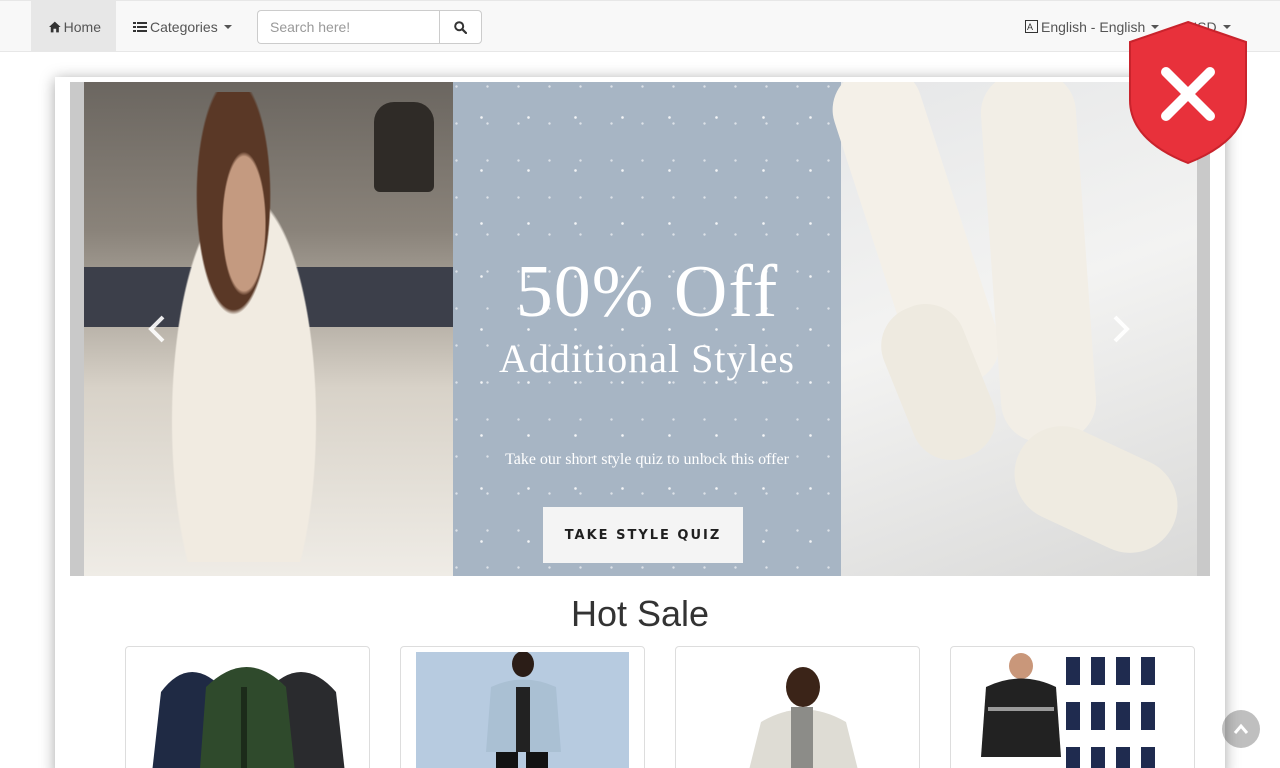 The width and height of the screenshot is (1280, 768). What do you see at coordinates (227, 27) in the screenshot?
I see `caret-down-icon` at bounding box center [227, 27].